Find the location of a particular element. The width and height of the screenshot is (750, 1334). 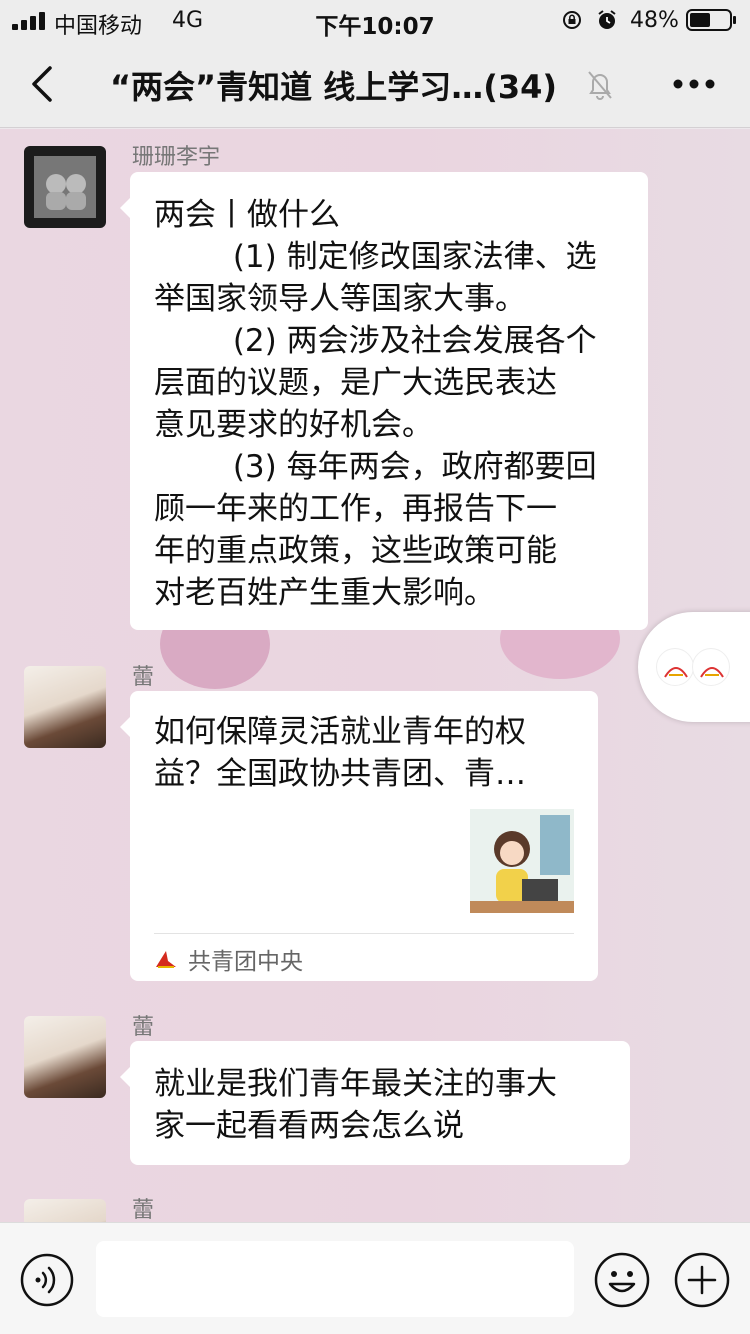

chat-header: “两会”青知道 线上学习…(34) is located at coordinates (375, 84).